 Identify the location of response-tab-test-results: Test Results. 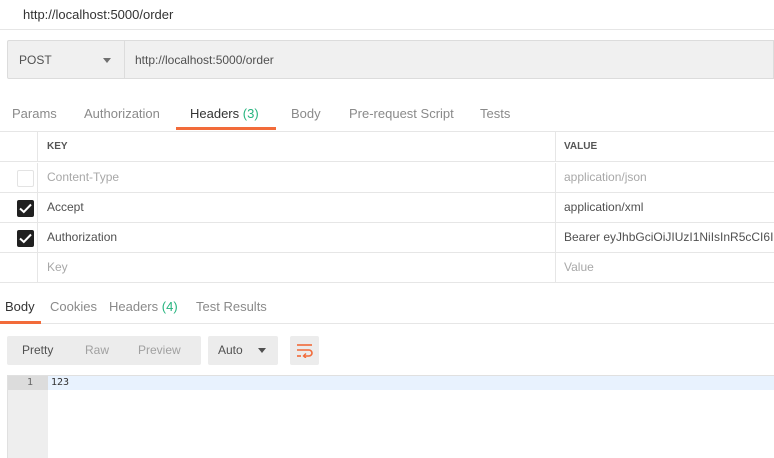
(231, 306).